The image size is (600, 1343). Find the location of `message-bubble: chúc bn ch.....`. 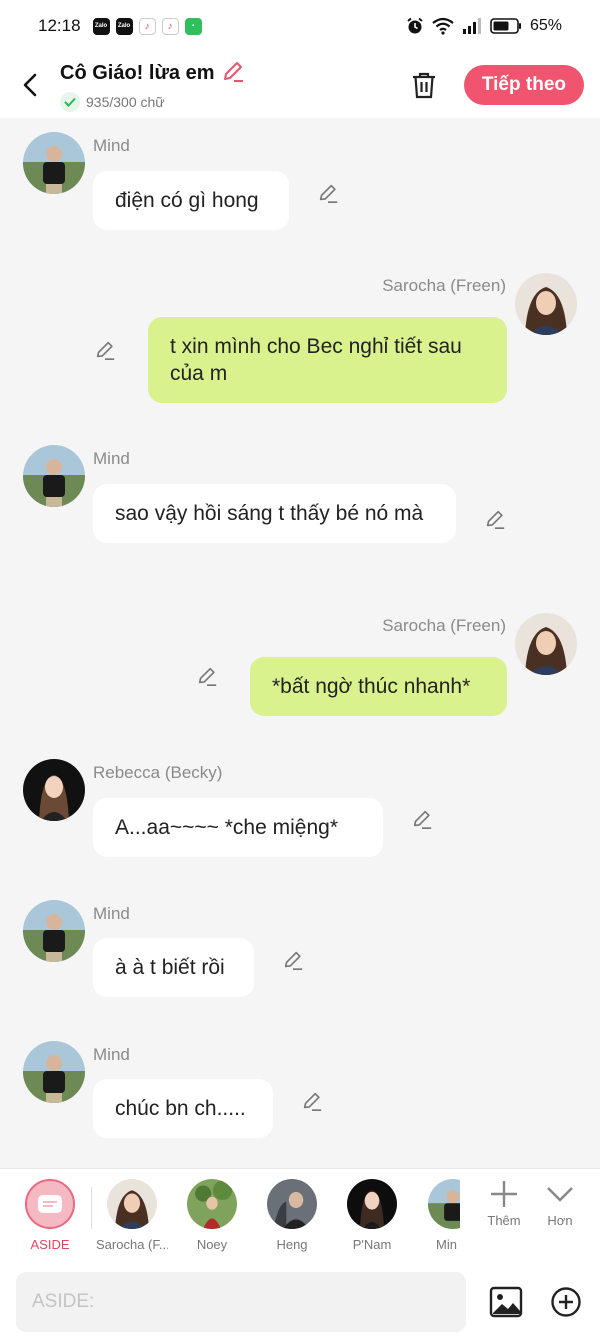

message-bubble: chúc bn ch..... is located at coordinates (183, 1108).